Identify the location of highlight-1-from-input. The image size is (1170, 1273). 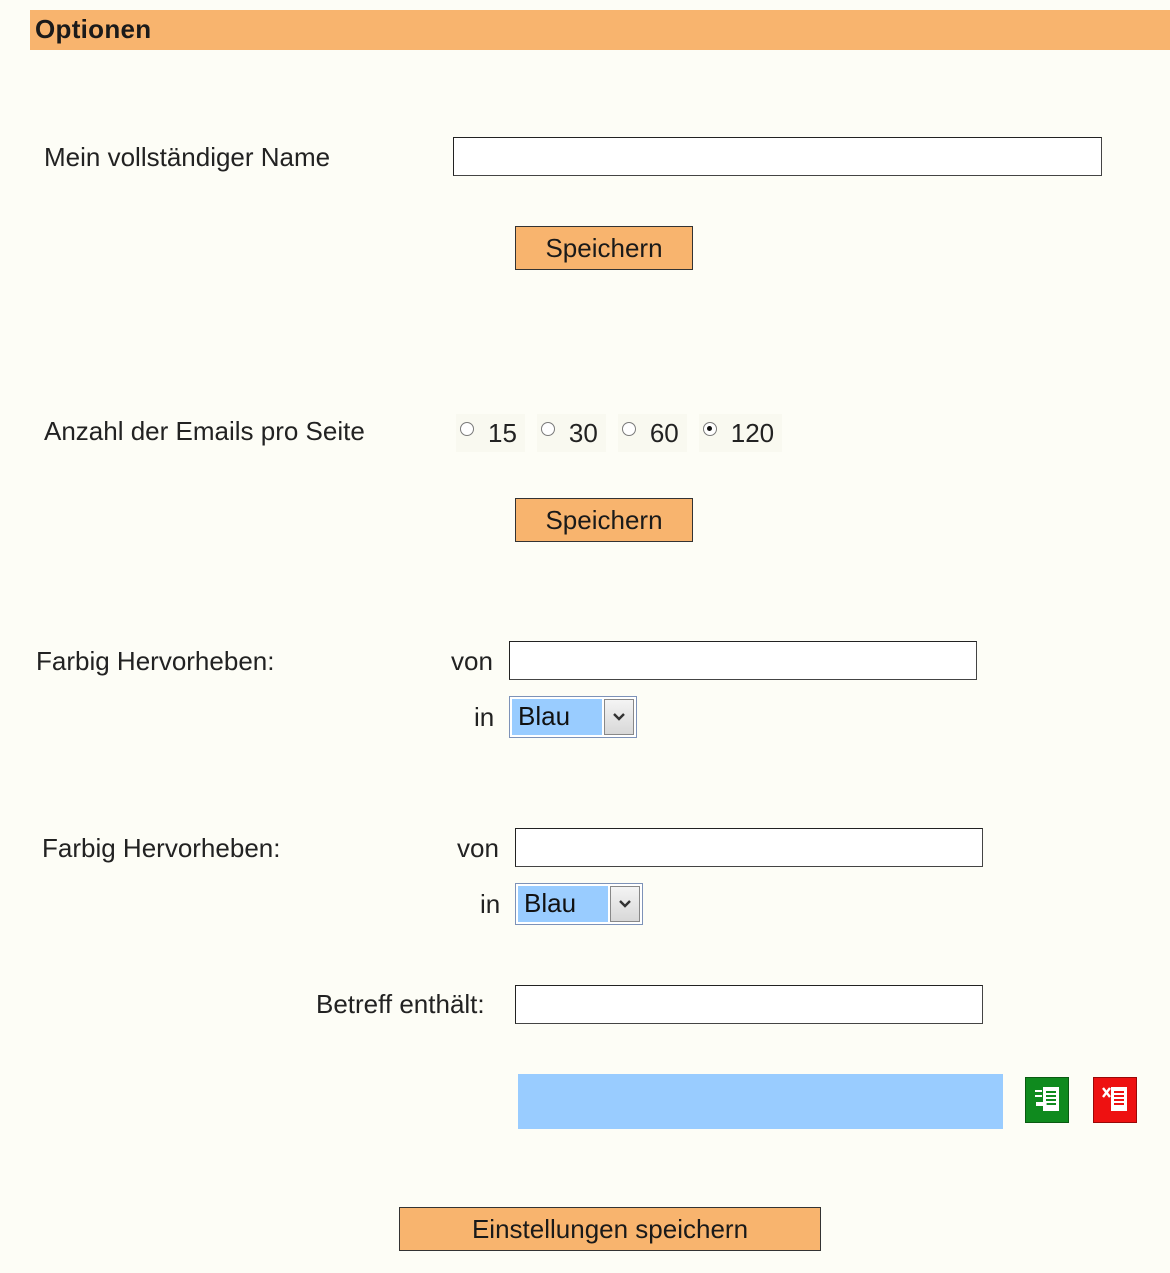
(743, 660).